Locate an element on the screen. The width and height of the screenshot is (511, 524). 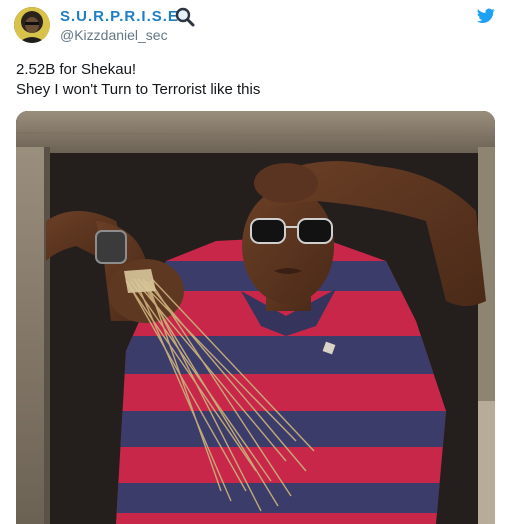
tweet-text-line-2: Shey I won't Turn to Terrorist like this is located at coordinates (138, 89).